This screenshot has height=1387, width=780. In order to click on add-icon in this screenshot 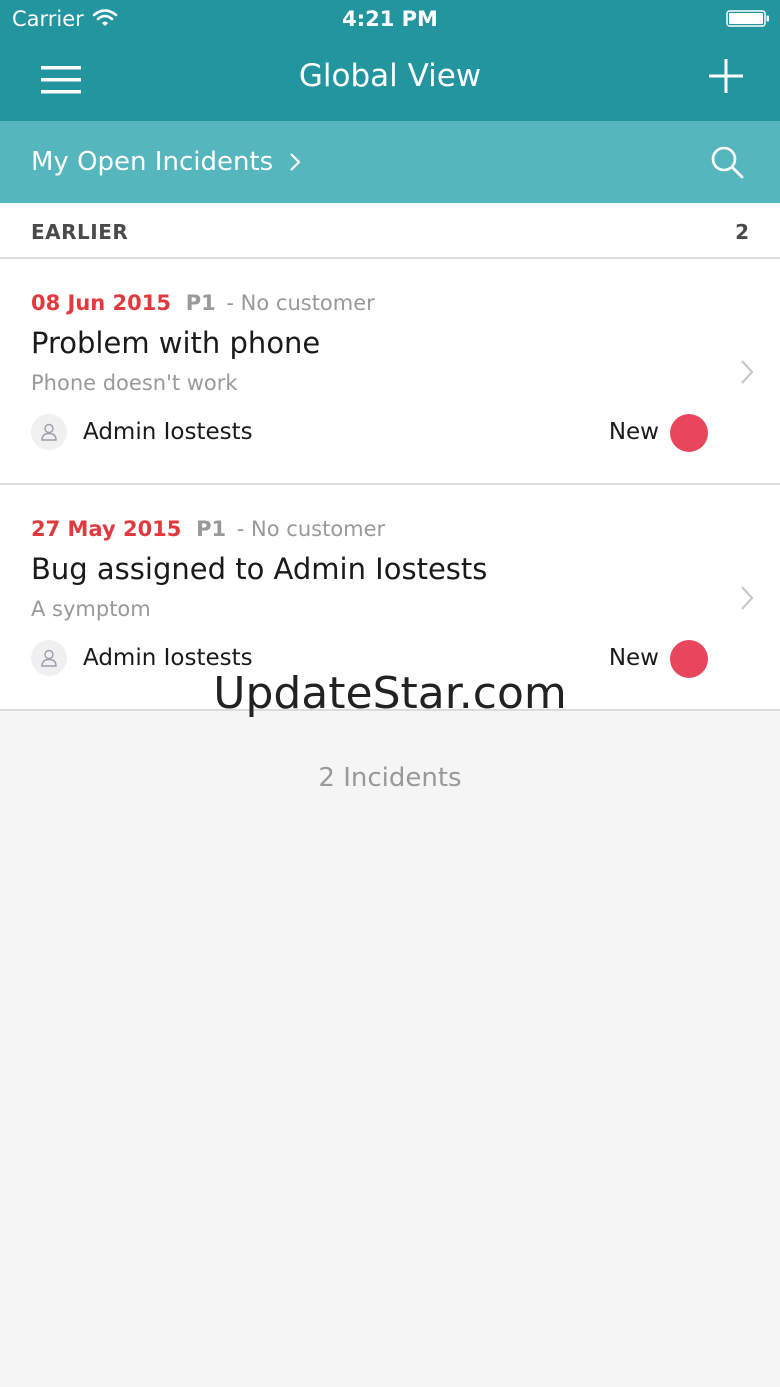, I will do `click(726, 76)`.